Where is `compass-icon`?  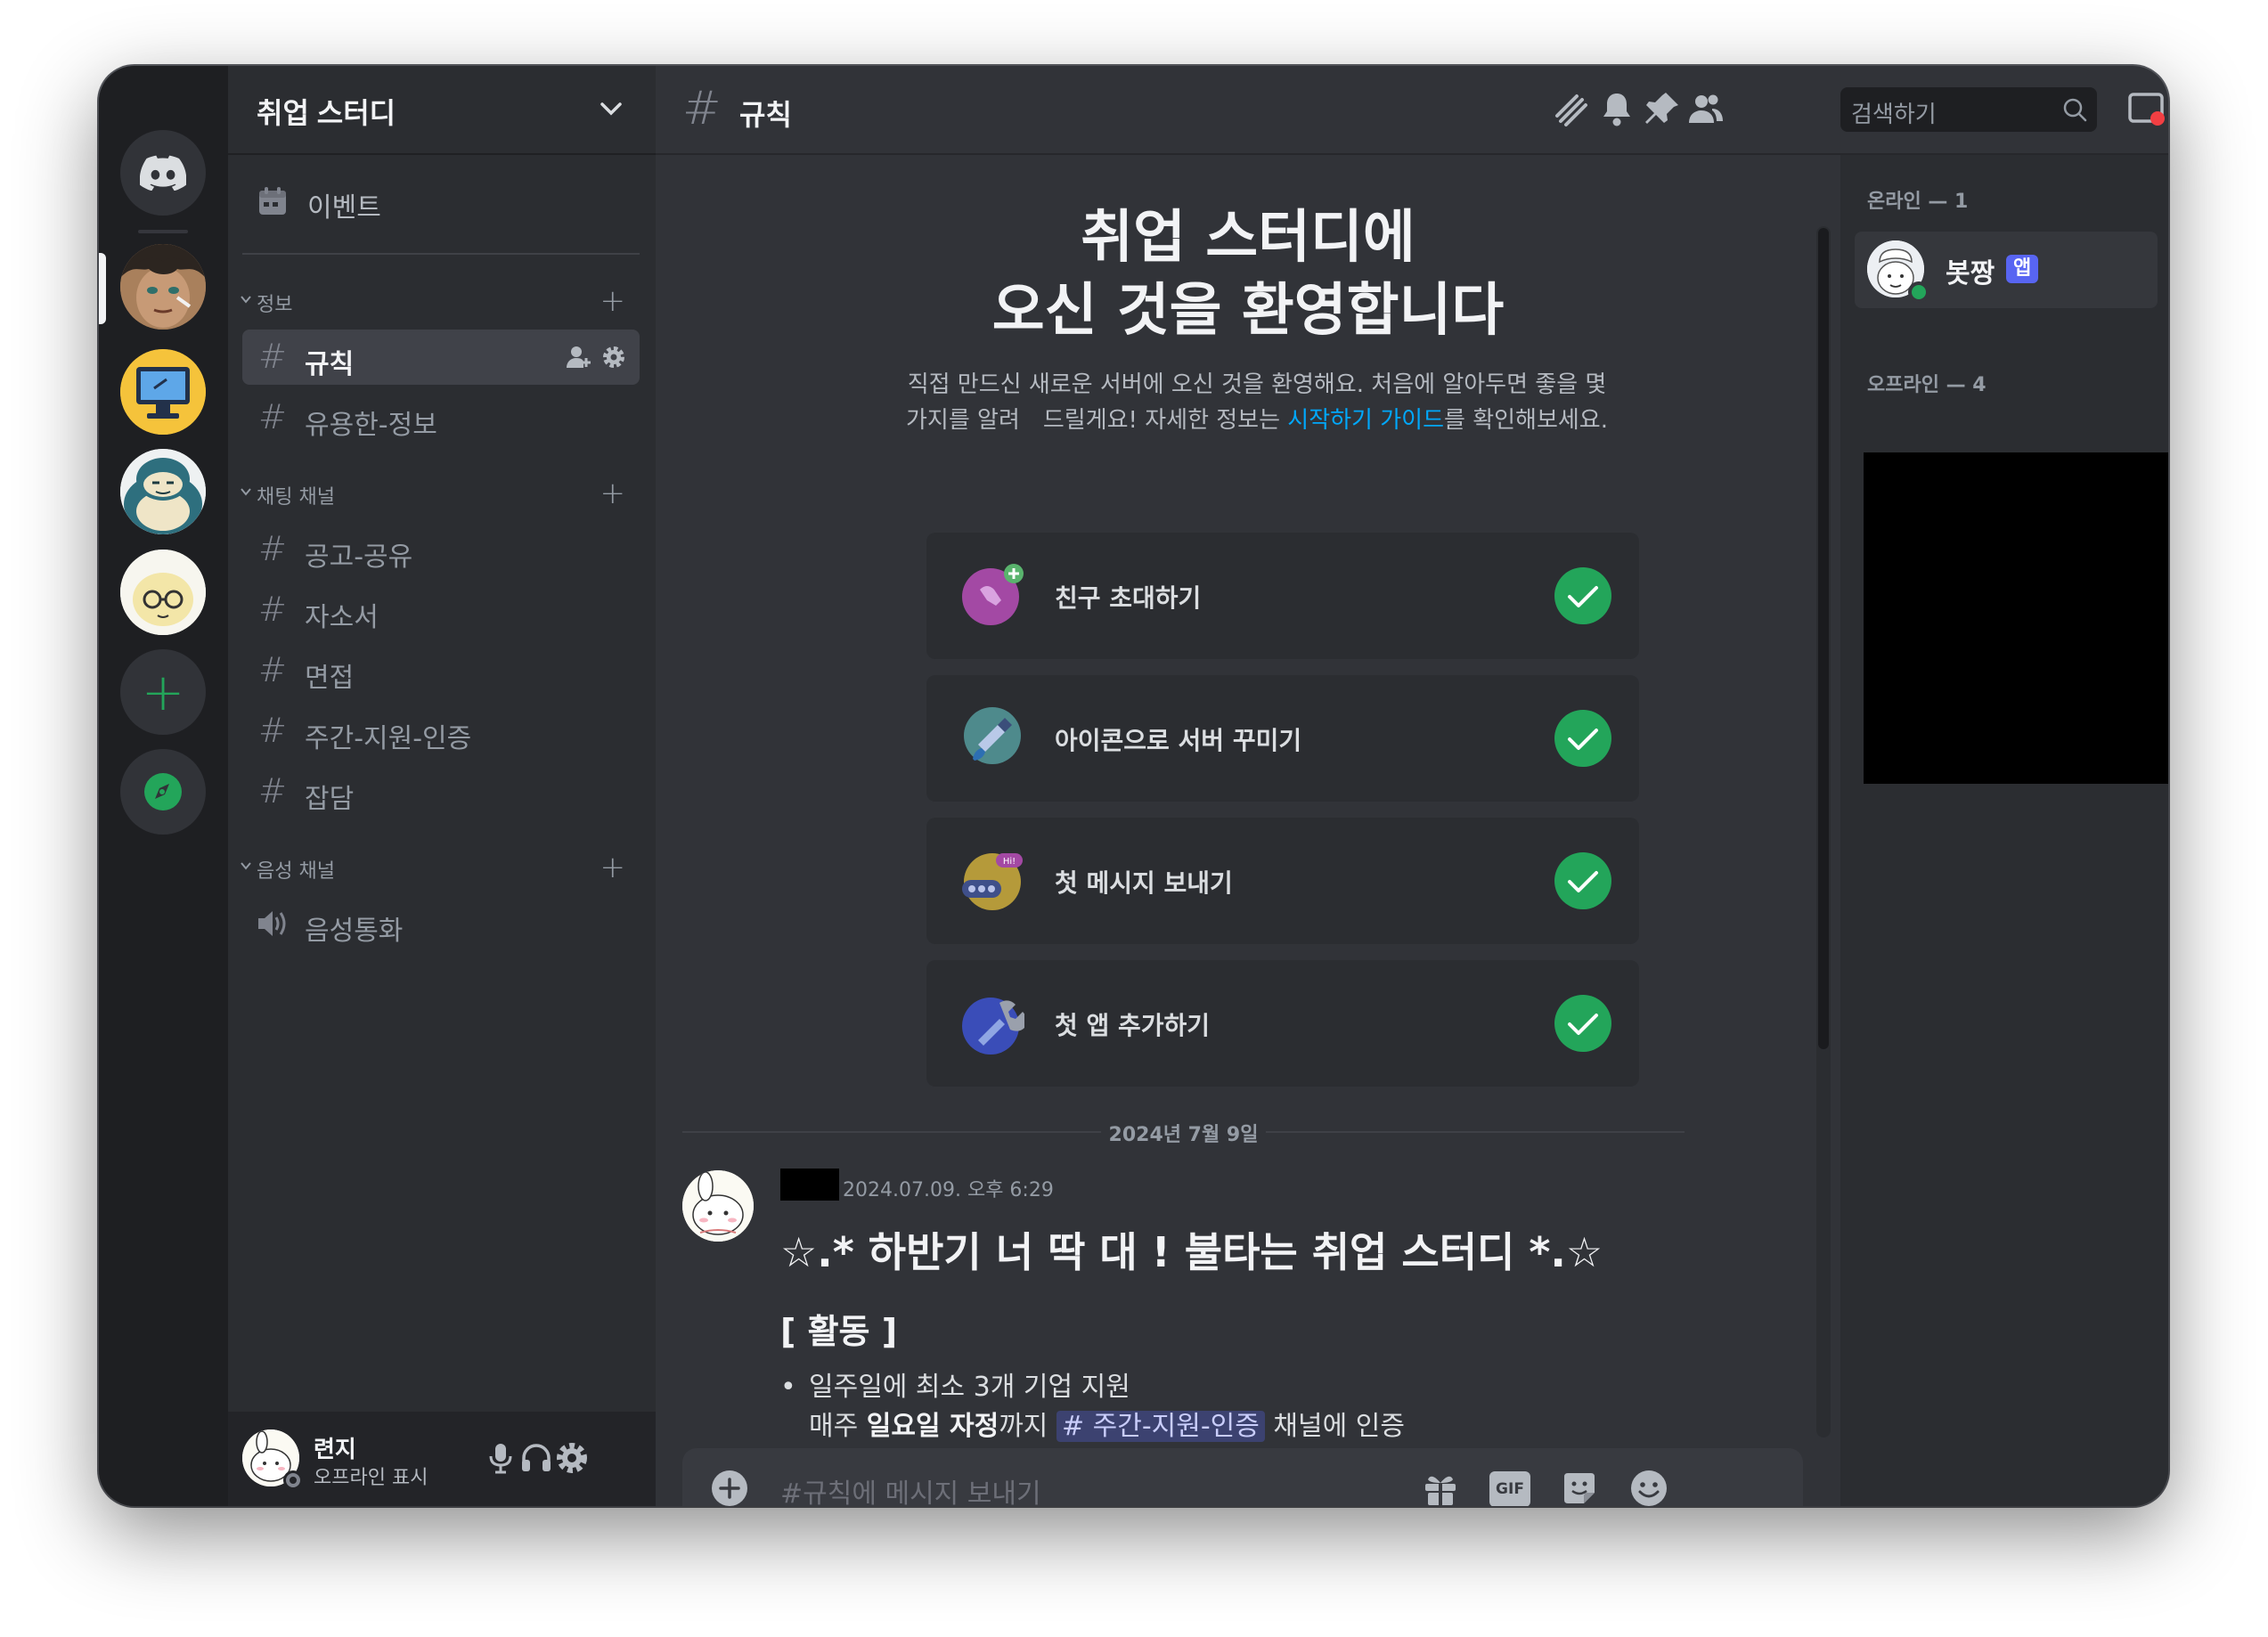
compass-icon is located at coordinates (163, 791).